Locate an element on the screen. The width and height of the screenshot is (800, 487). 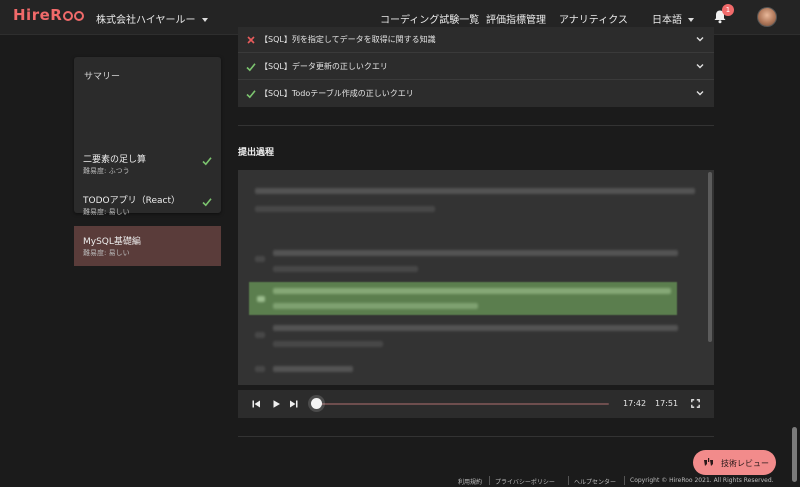
logo-mark is located at coordinates (68, 16).